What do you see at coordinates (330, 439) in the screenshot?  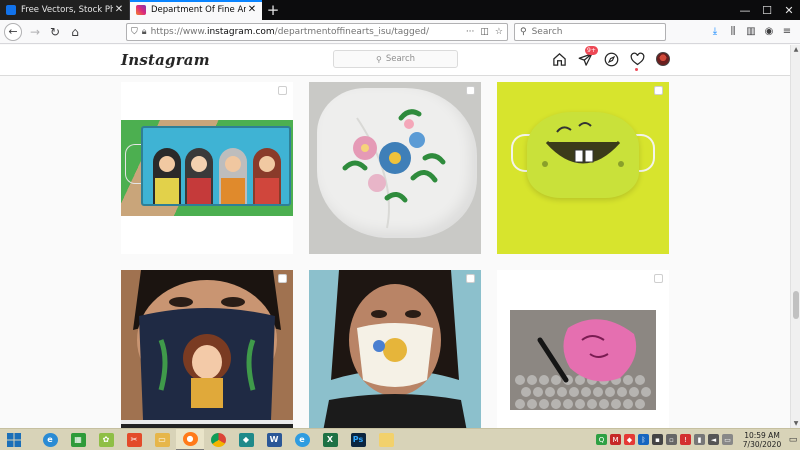 I see `excel-icon: X` at bounding box center [330, 439].